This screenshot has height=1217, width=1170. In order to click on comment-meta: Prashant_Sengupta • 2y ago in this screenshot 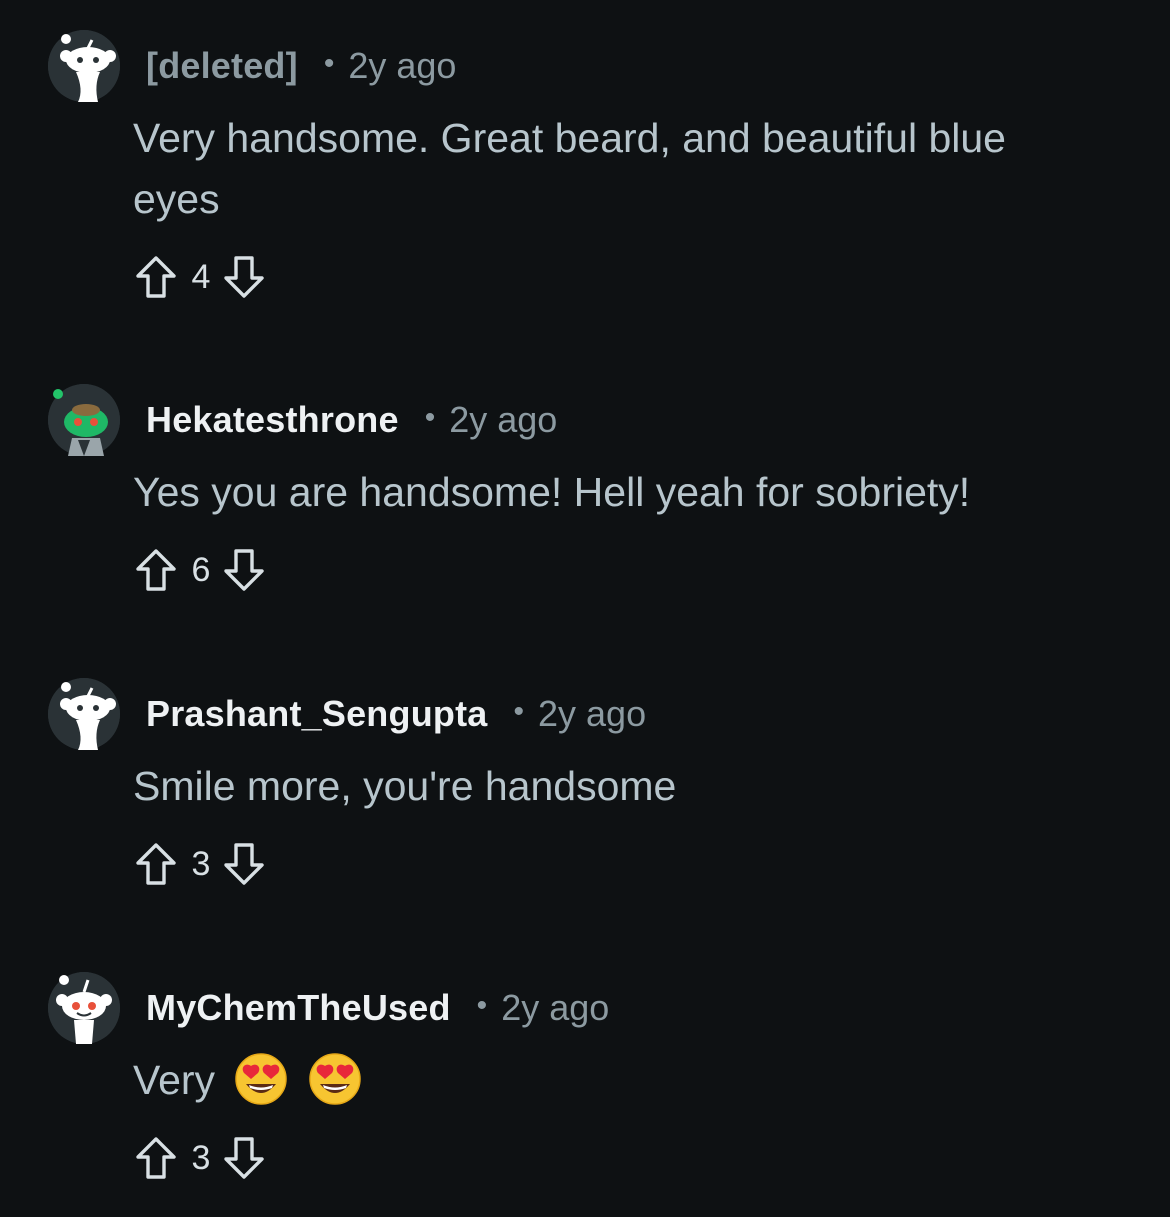, I will do `click(396, 714)`.